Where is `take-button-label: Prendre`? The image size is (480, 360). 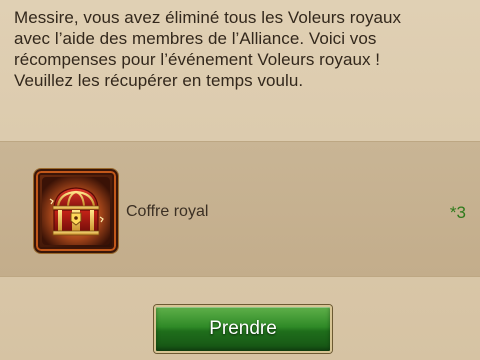
take-button-label: Prendre is located at coordinates (243, 328).